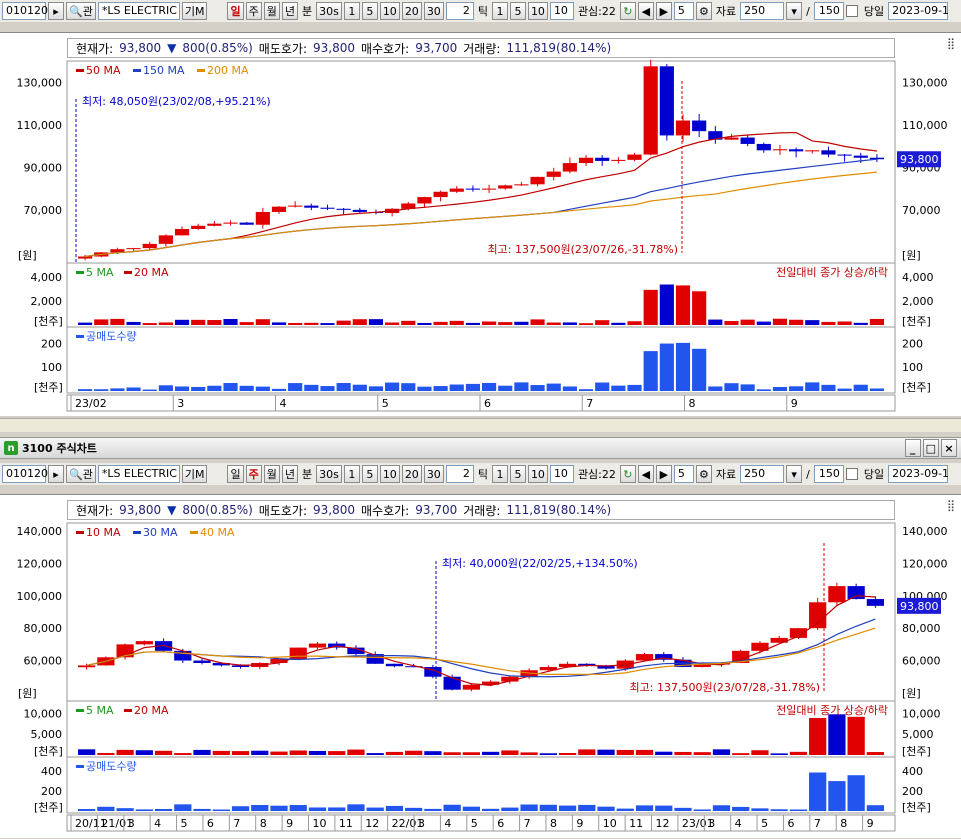 The width and height of the screenshot is (961, 839). I want to click on price-tick-label-right: 140,000, so click(925, 531).